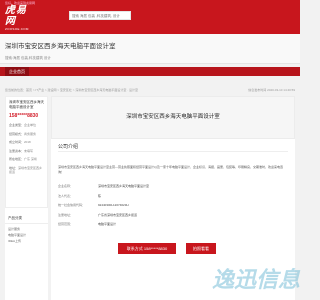 Image resolution: width=320 pixels, height=300 pixels. I want to click on publish-time: 信息发布时间 2020-03-10 14:40:59, so click(271, 90).